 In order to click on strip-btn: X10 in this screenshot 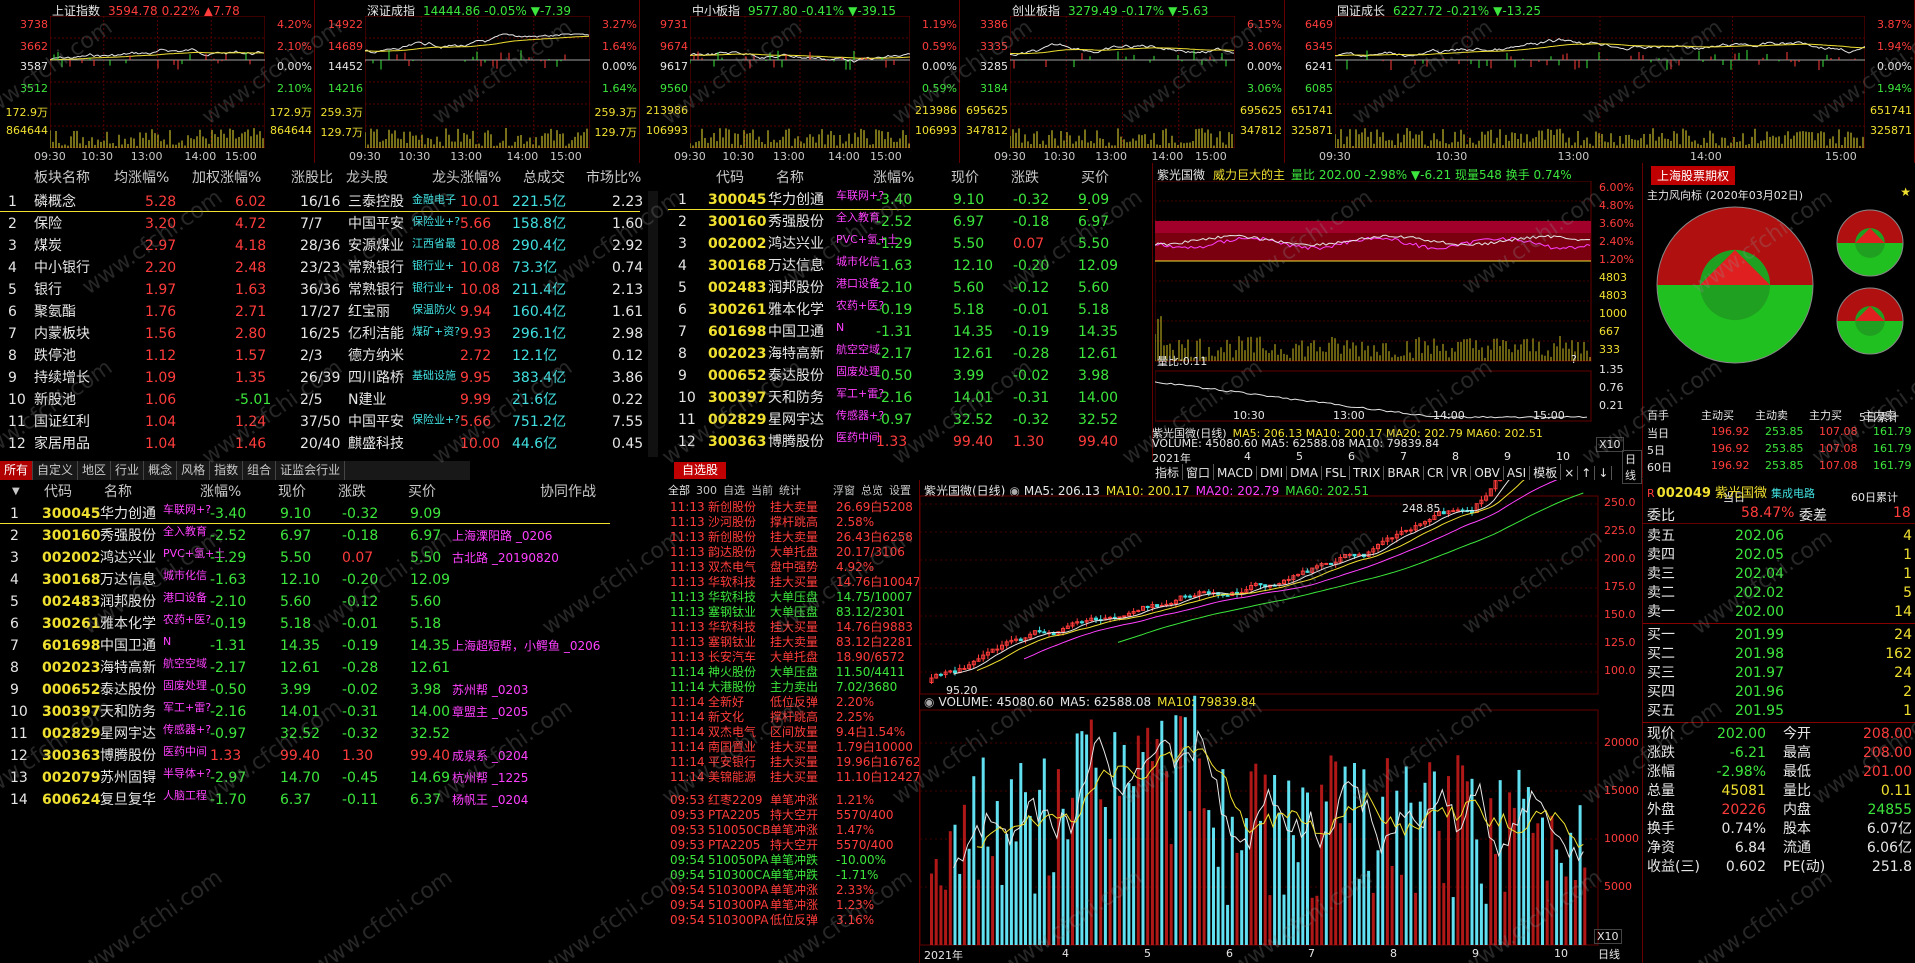, I will do `click(1610, 444)`.